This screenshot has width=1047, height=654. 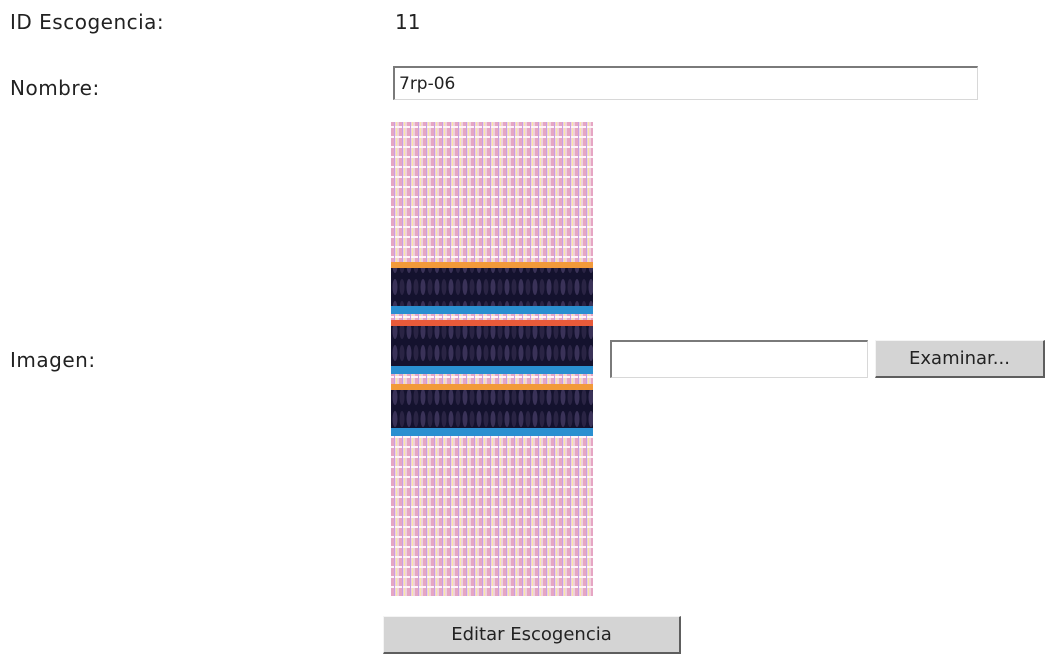 I want to click on nombre-input, so click(x=685, y=83).